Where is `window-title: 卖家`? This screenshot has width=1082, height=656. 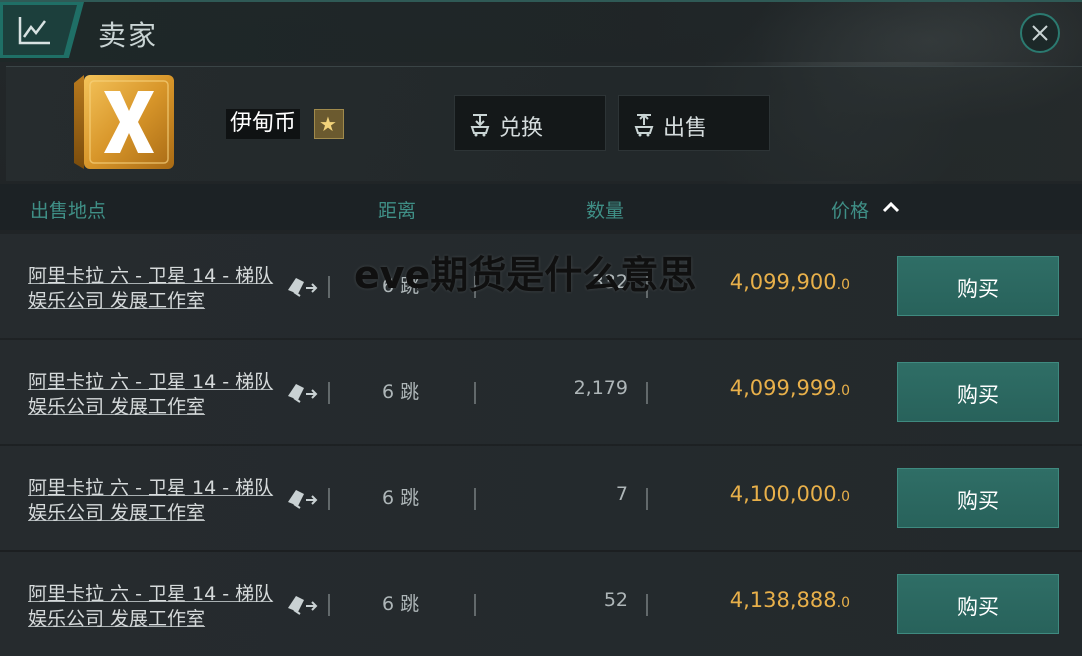 window-title: 卖家 is located at coordinates (128, 35).